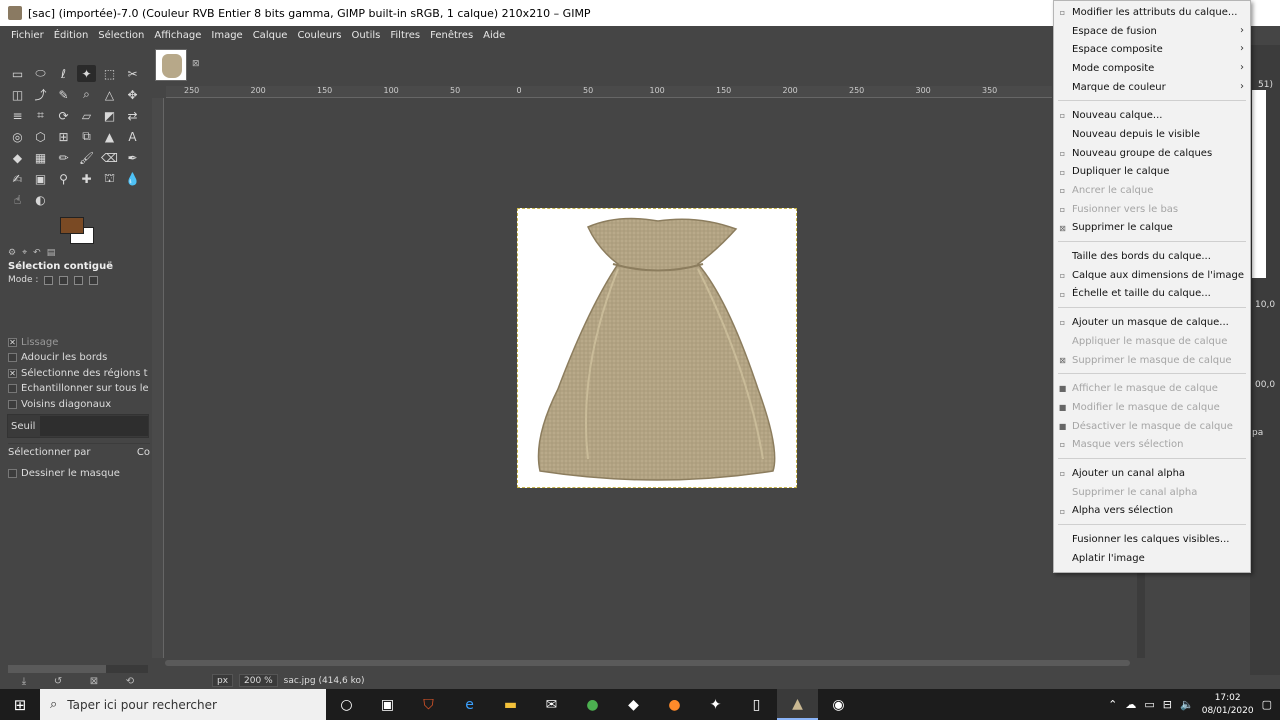  I want to click on handle-transform-icon: ⊞, so click(63, 136).